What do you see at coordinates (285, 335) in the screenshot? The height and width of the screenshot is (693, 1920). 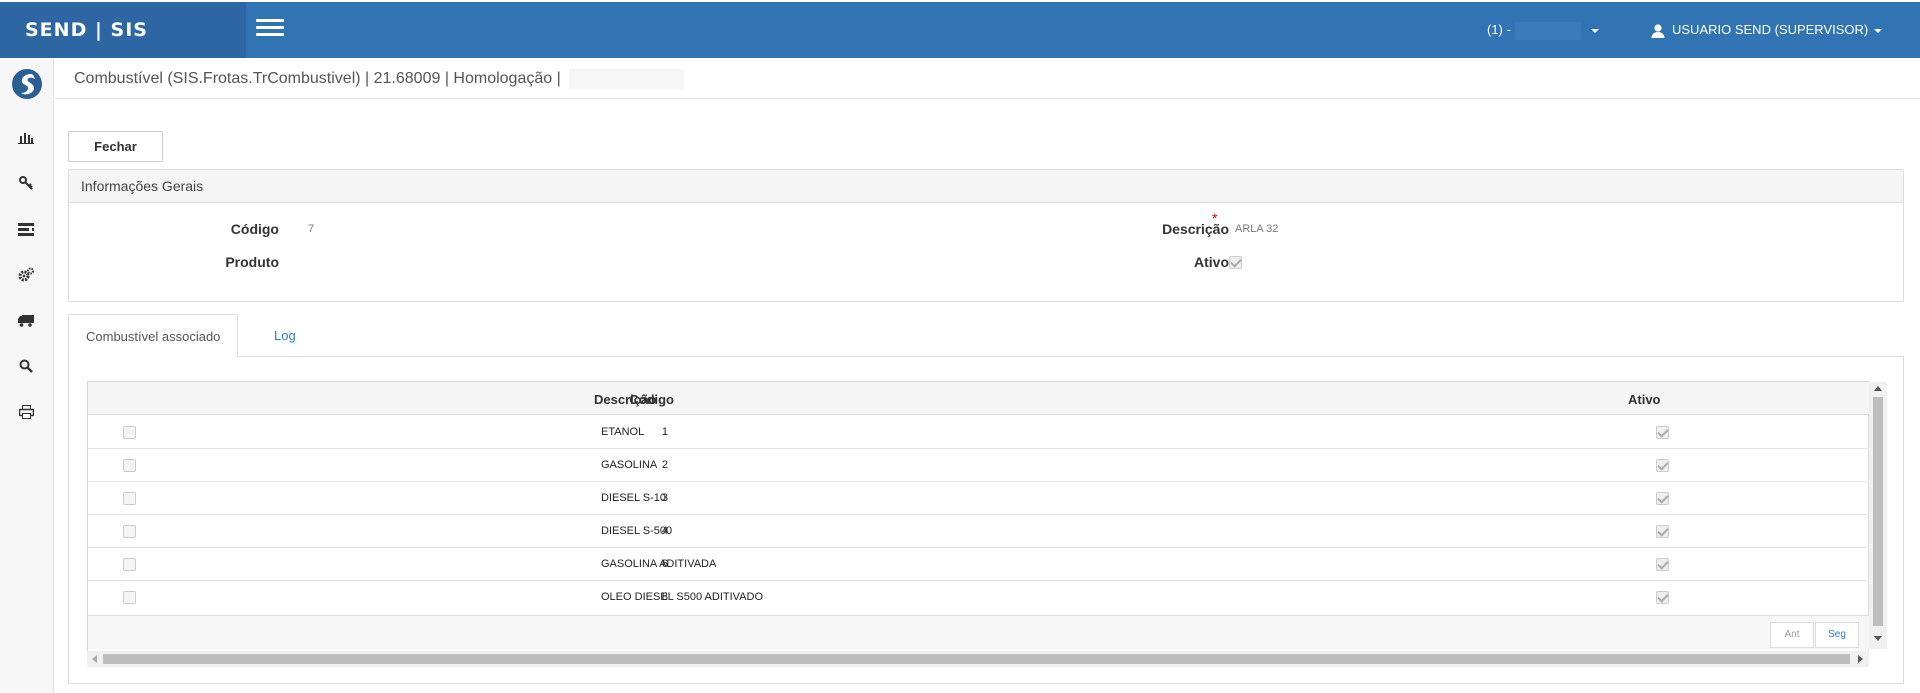 I see `tab-log: Log` at bounding box center [285, 335].